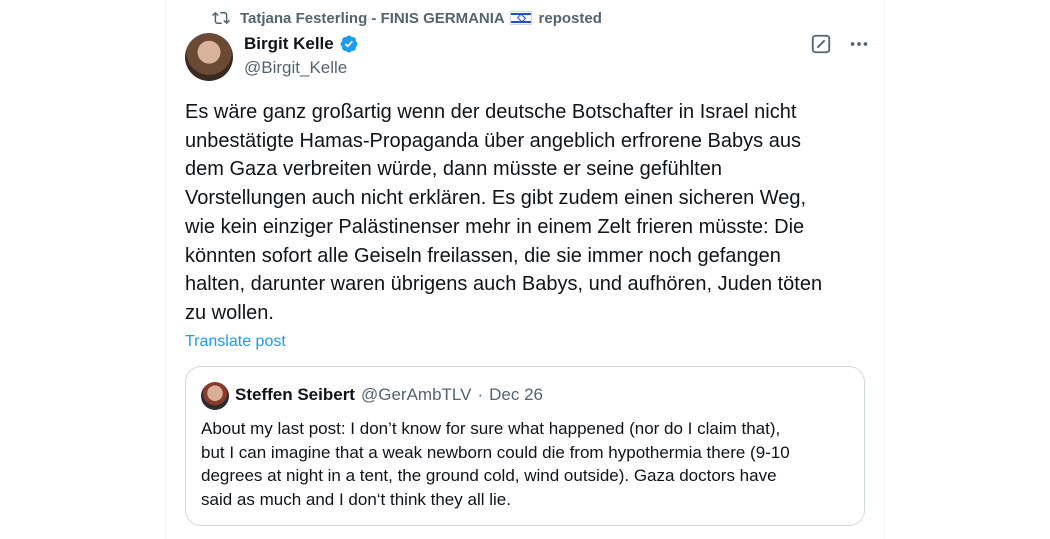 This screenshot has width=1050, height=539. What do you see at coordinates (209, 57) in the screenshot?
I see `author-avatar` at bounding box center [209, 57].